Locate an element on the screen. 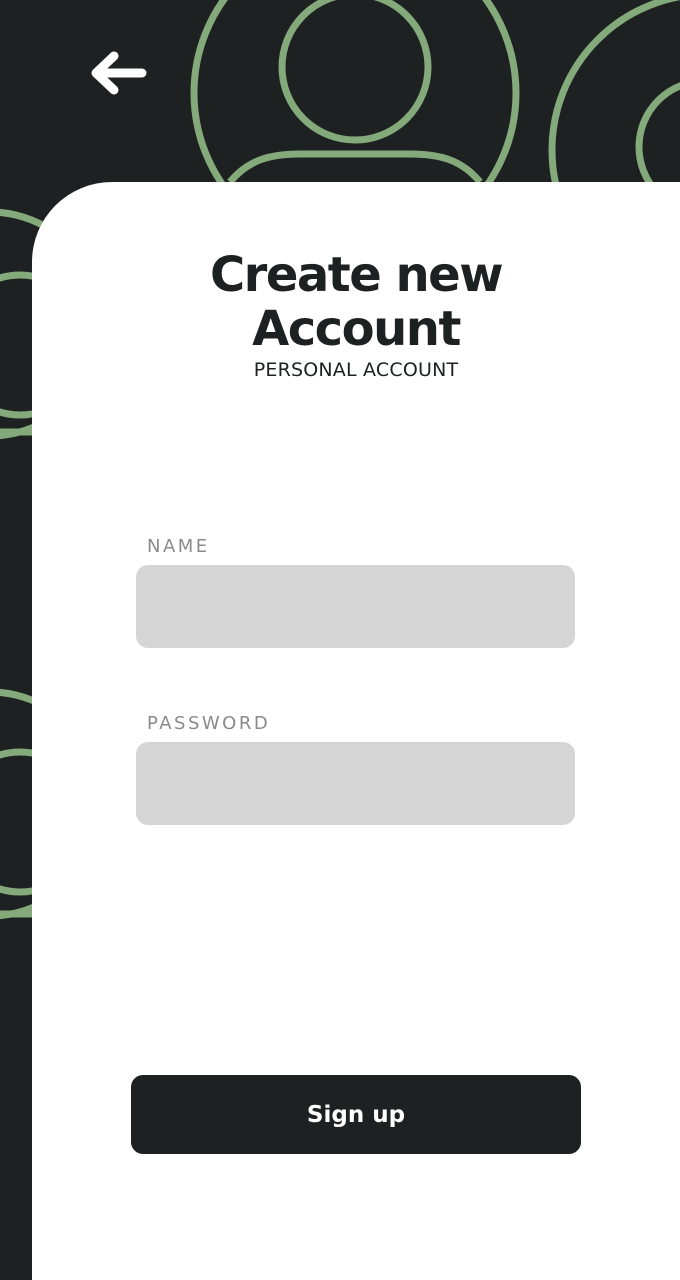 The image size is (680, 1280). arrow-left-icon is located at coordinates (119, 73).